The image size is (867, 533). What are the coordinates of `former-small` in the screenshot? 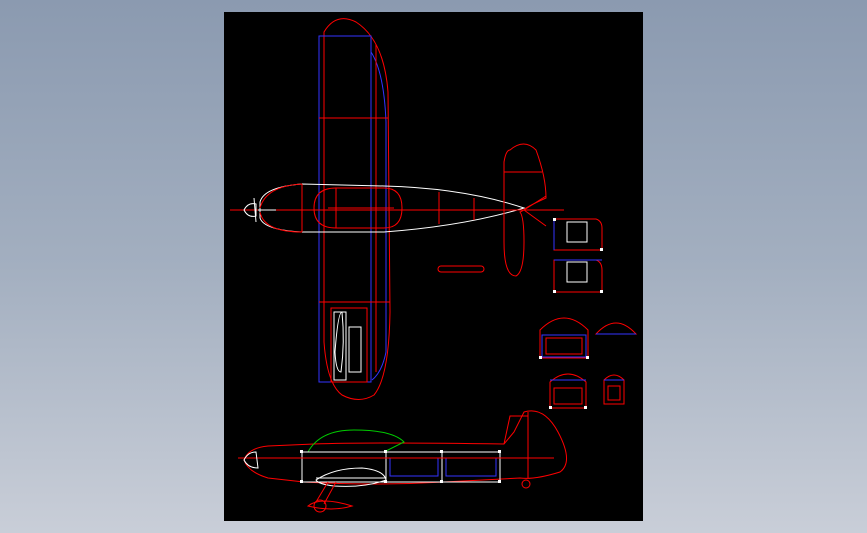 It's located at (568, 391).